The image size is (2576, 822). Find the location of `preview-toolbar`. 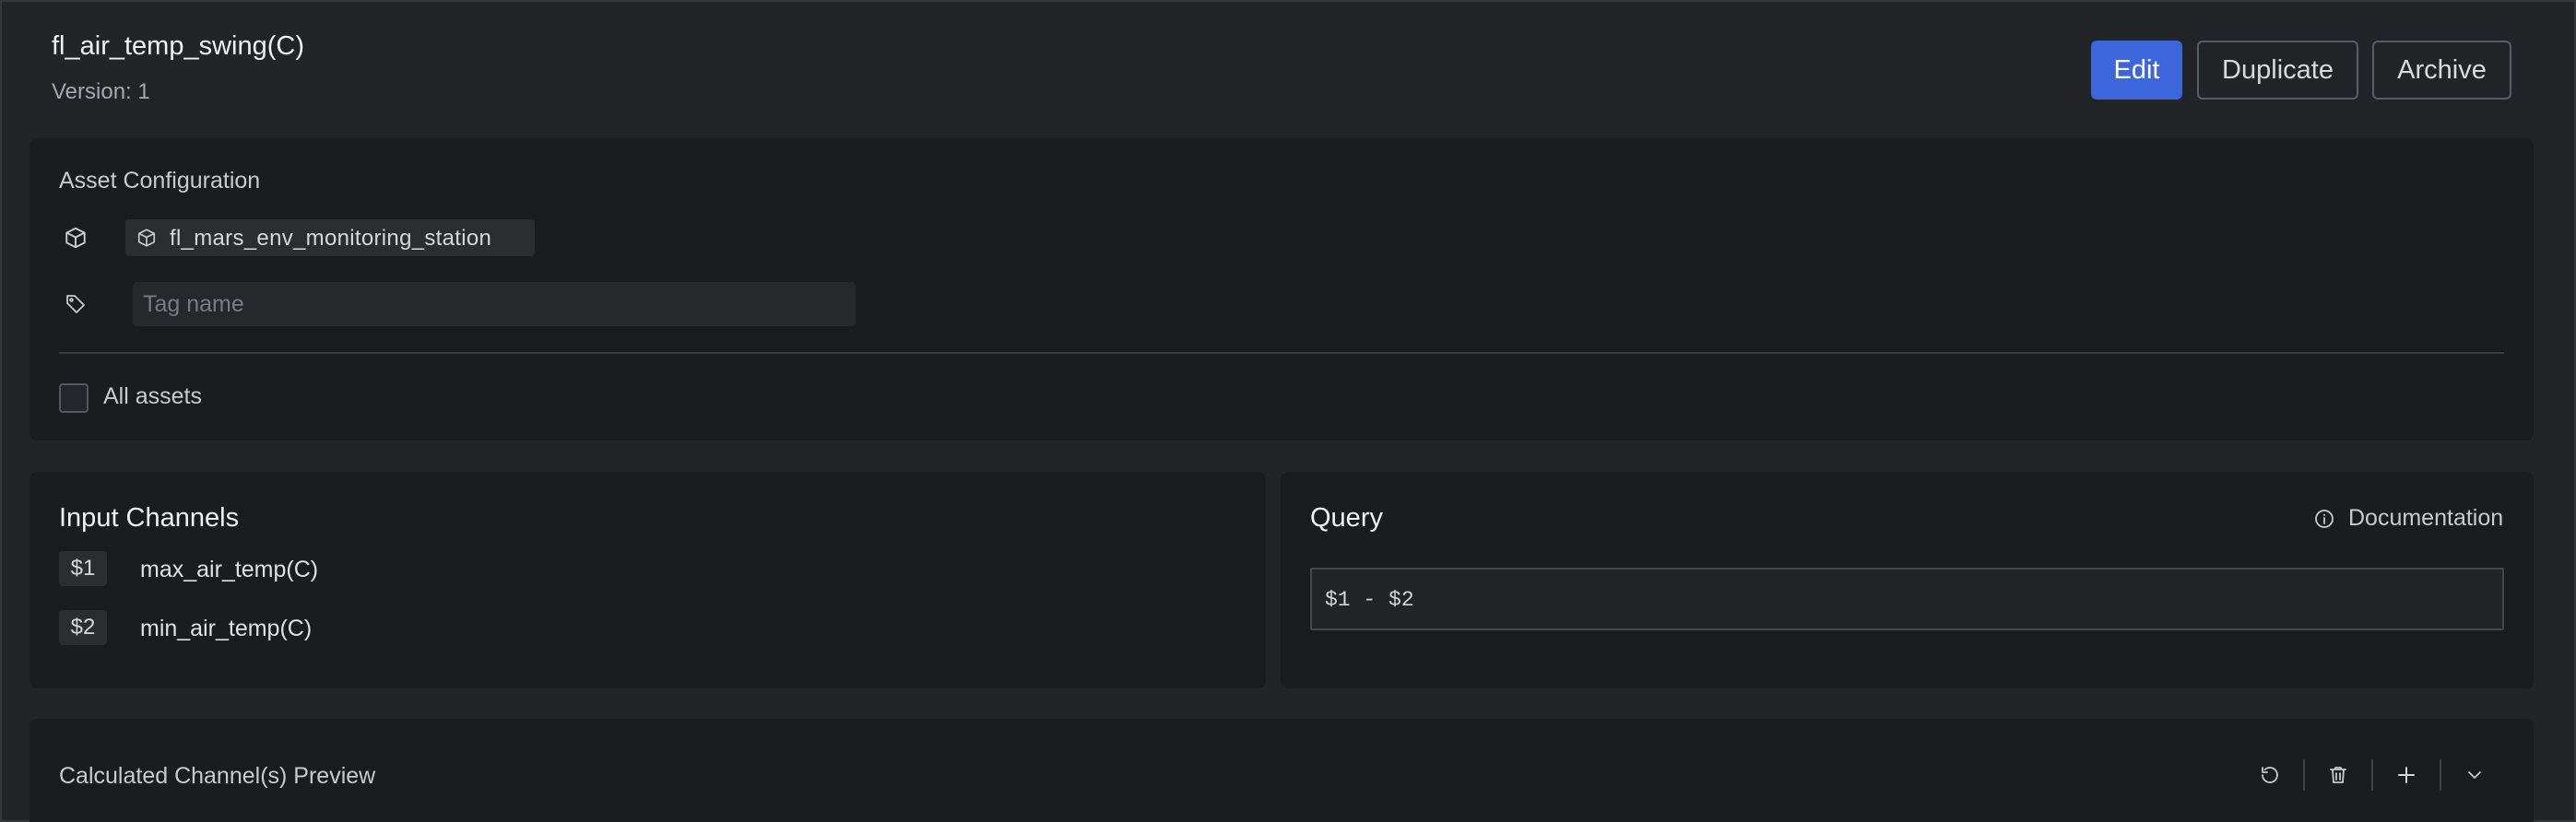

preview-toolbar is located at coordinates (2372, 775).